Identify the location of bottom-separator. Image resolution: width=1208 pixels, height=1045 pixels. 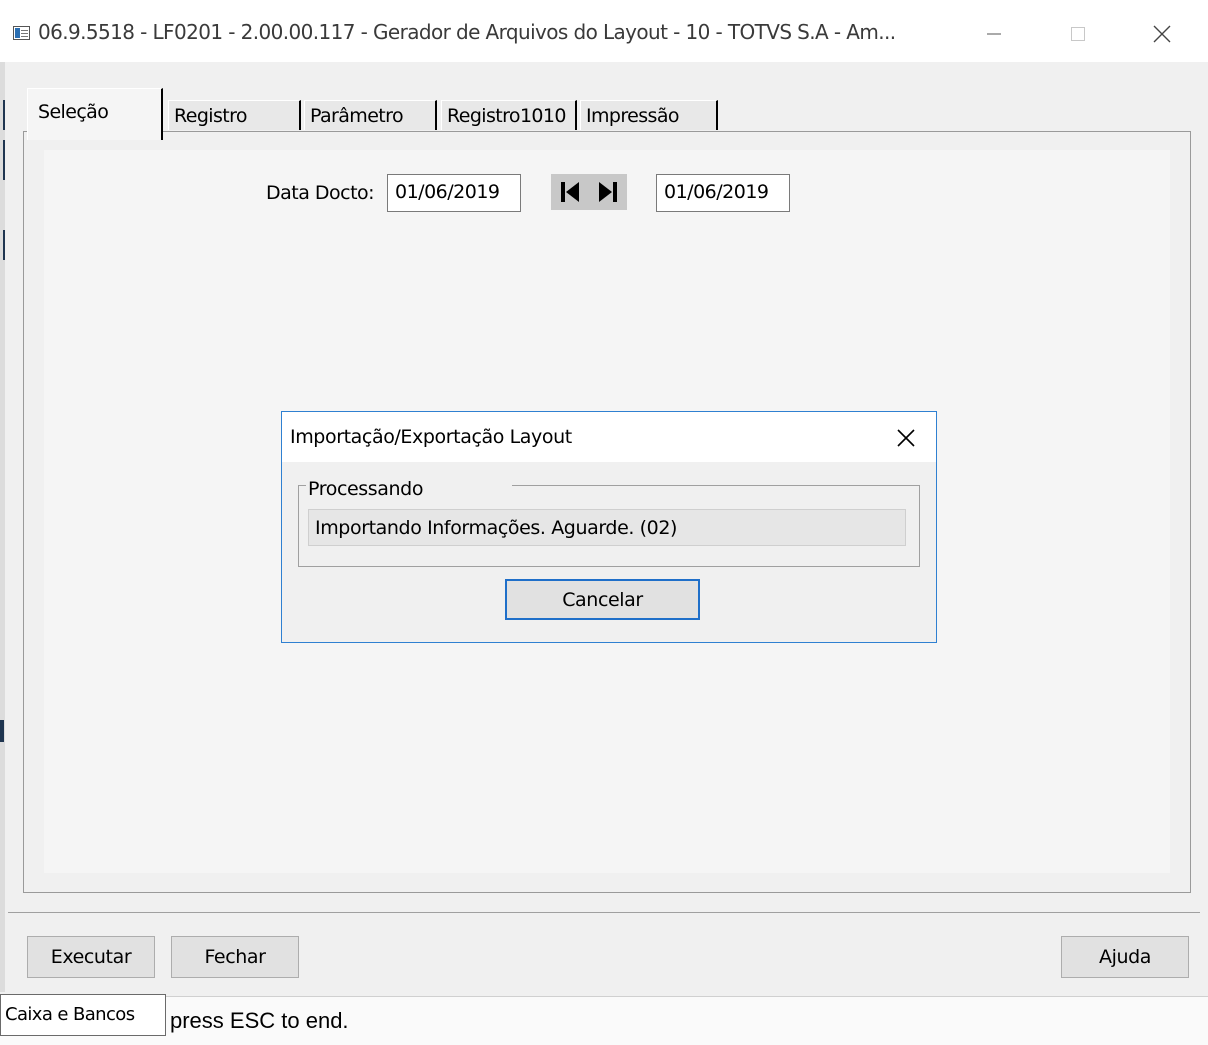
(604, 912).